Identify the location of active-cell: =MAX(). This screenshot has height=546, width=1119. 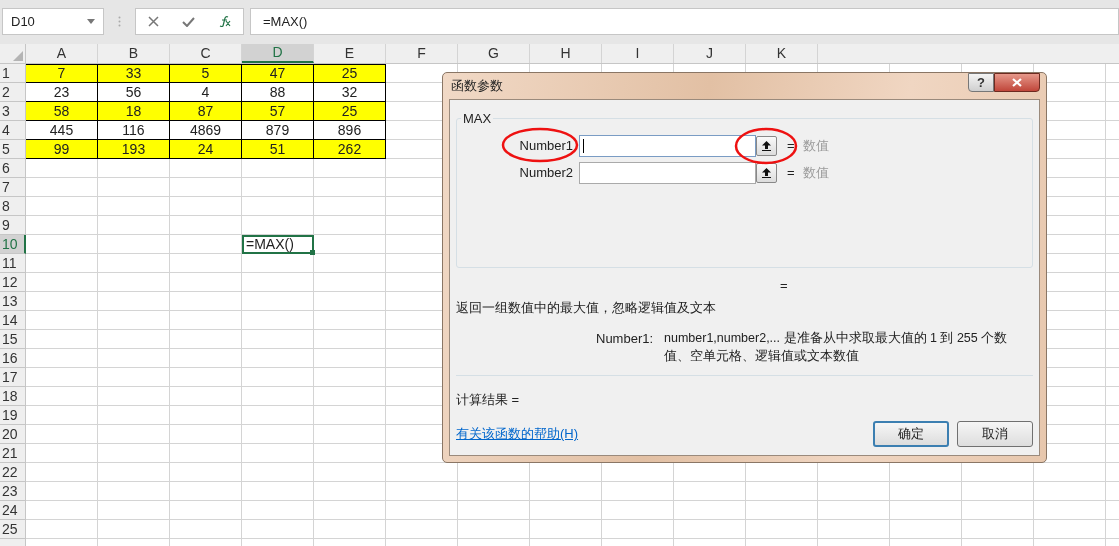
(278, 244).